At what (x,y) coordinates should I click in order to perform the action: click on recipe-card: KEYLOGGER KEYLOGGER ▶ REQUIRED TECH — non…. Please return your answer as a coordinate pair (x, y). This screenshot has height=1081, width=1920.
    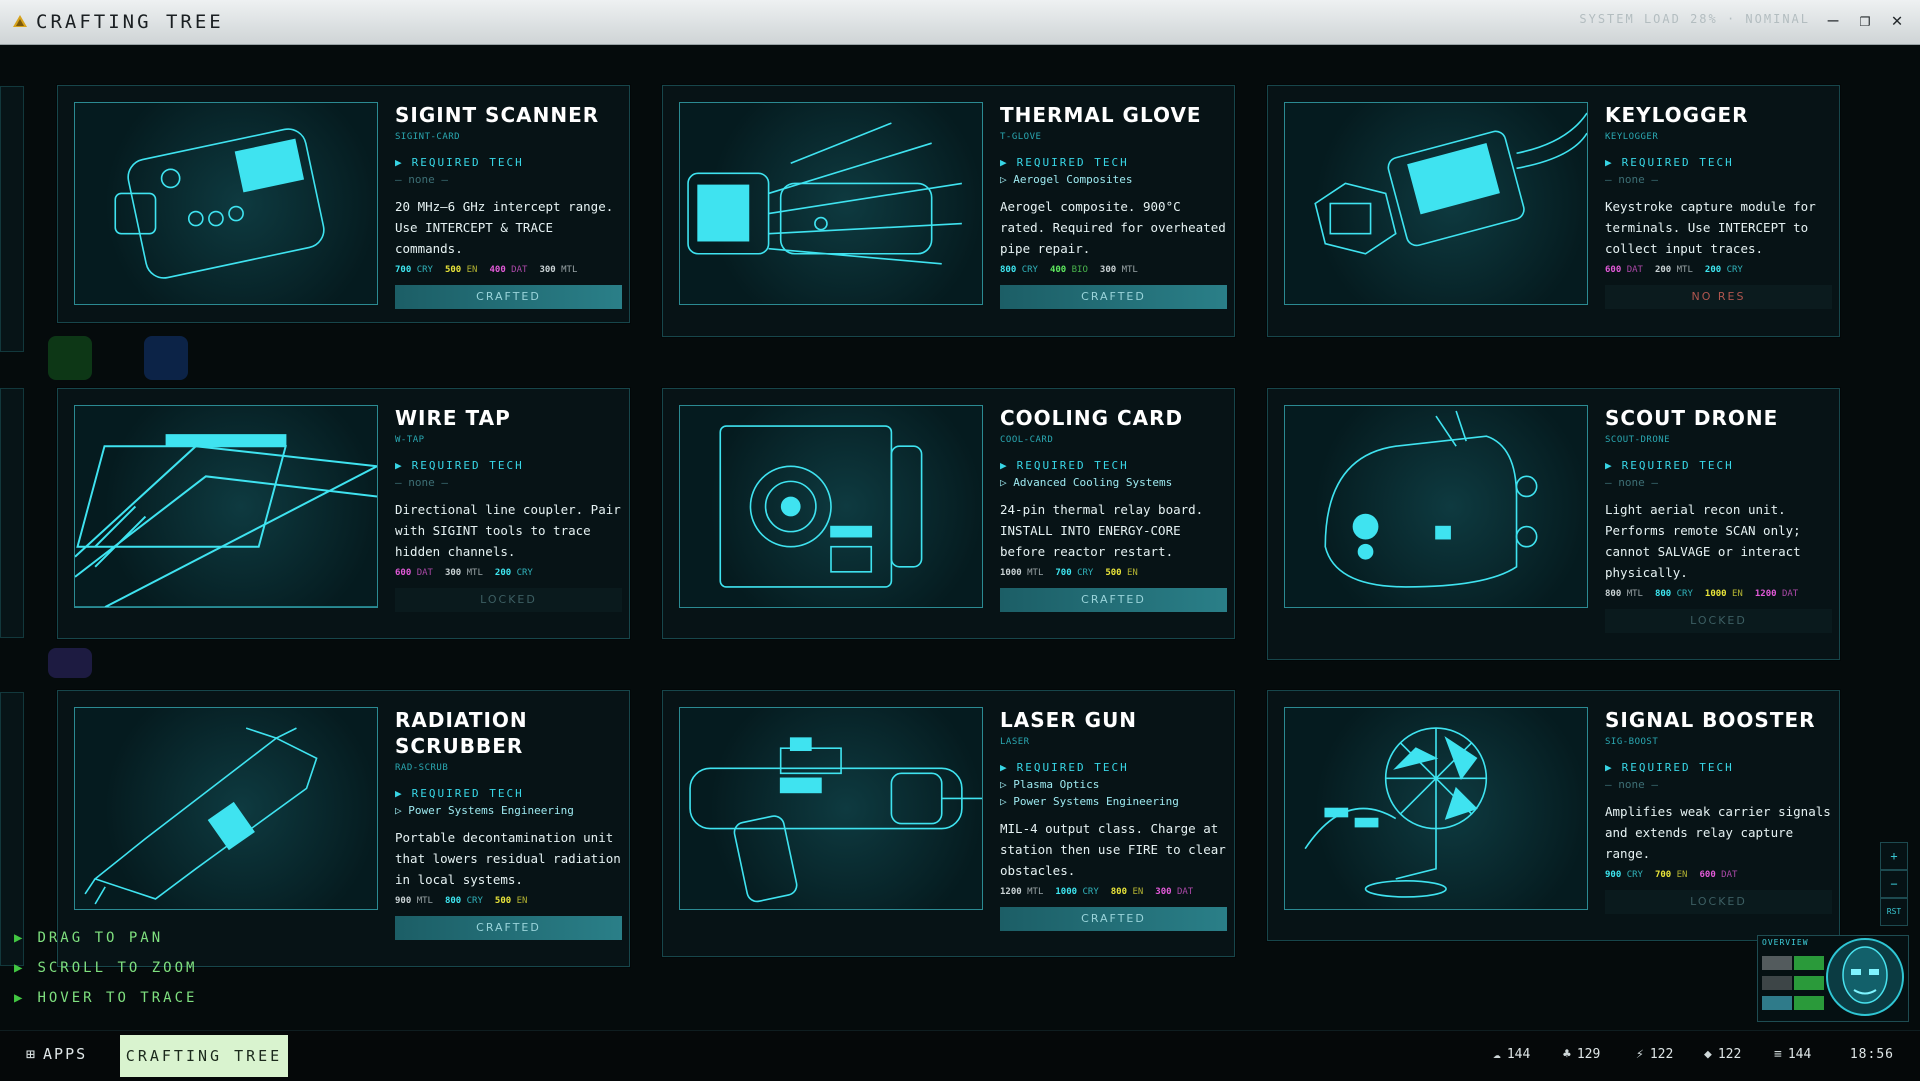
    Looking at the image, I should click on (1553, 211).